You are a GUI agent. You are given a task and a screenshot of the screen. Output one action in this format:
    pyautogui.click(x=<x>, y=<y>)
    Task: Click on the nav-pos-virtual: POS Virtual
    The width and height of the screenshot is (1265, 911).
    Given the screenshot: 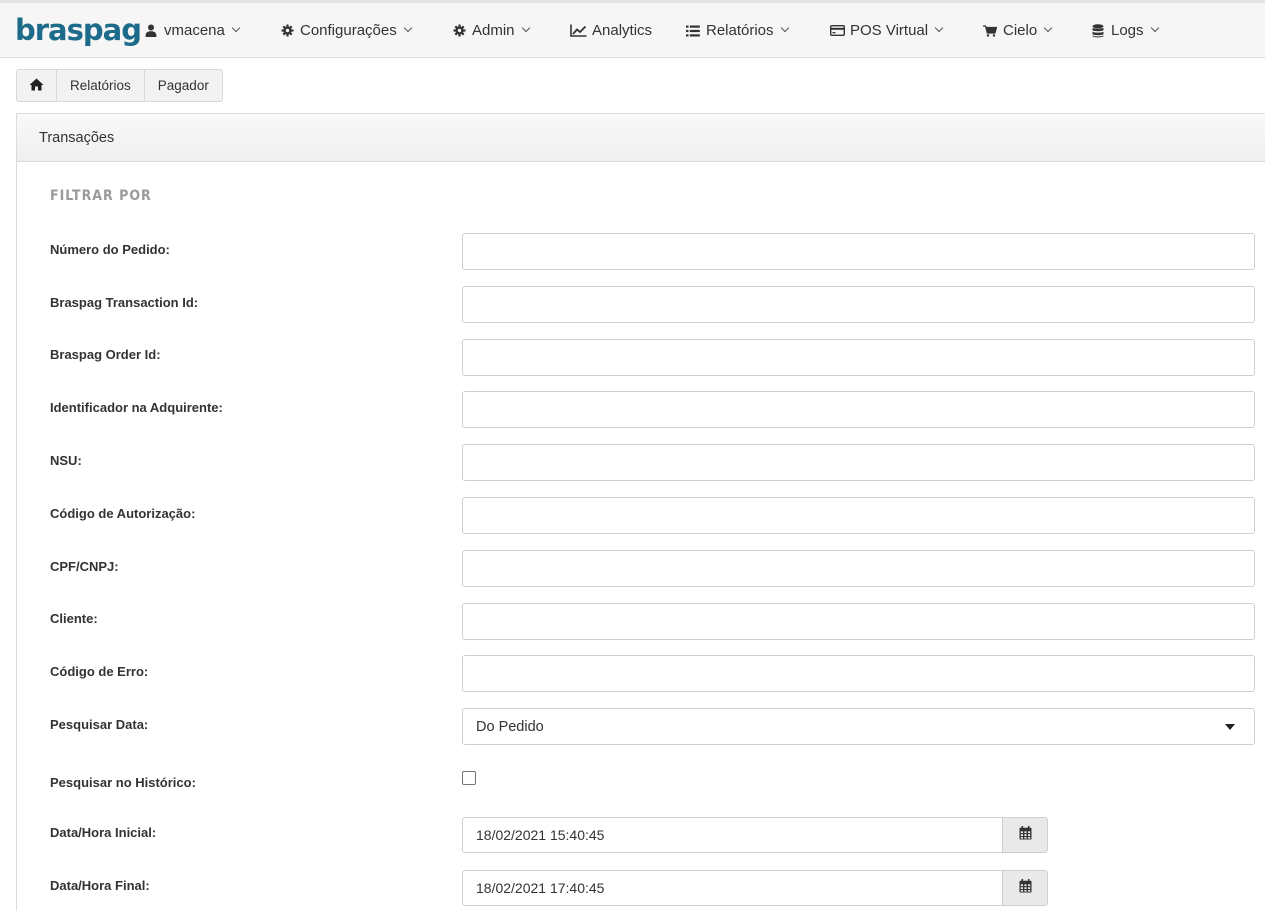 What is the action you would take?
    pyautogui.click(x=886, y=30)
    